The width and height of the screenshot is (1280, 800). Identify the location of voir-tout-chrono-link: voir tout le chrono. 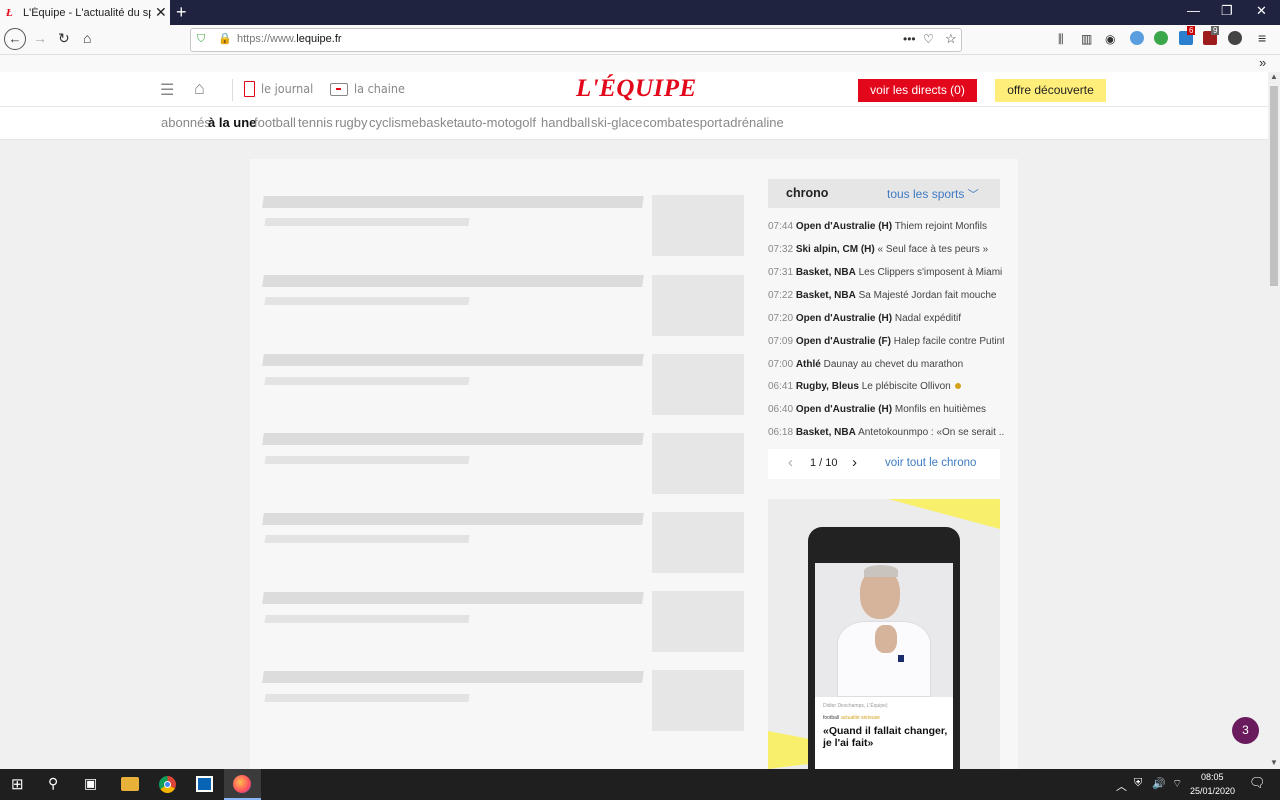
(930, 463).